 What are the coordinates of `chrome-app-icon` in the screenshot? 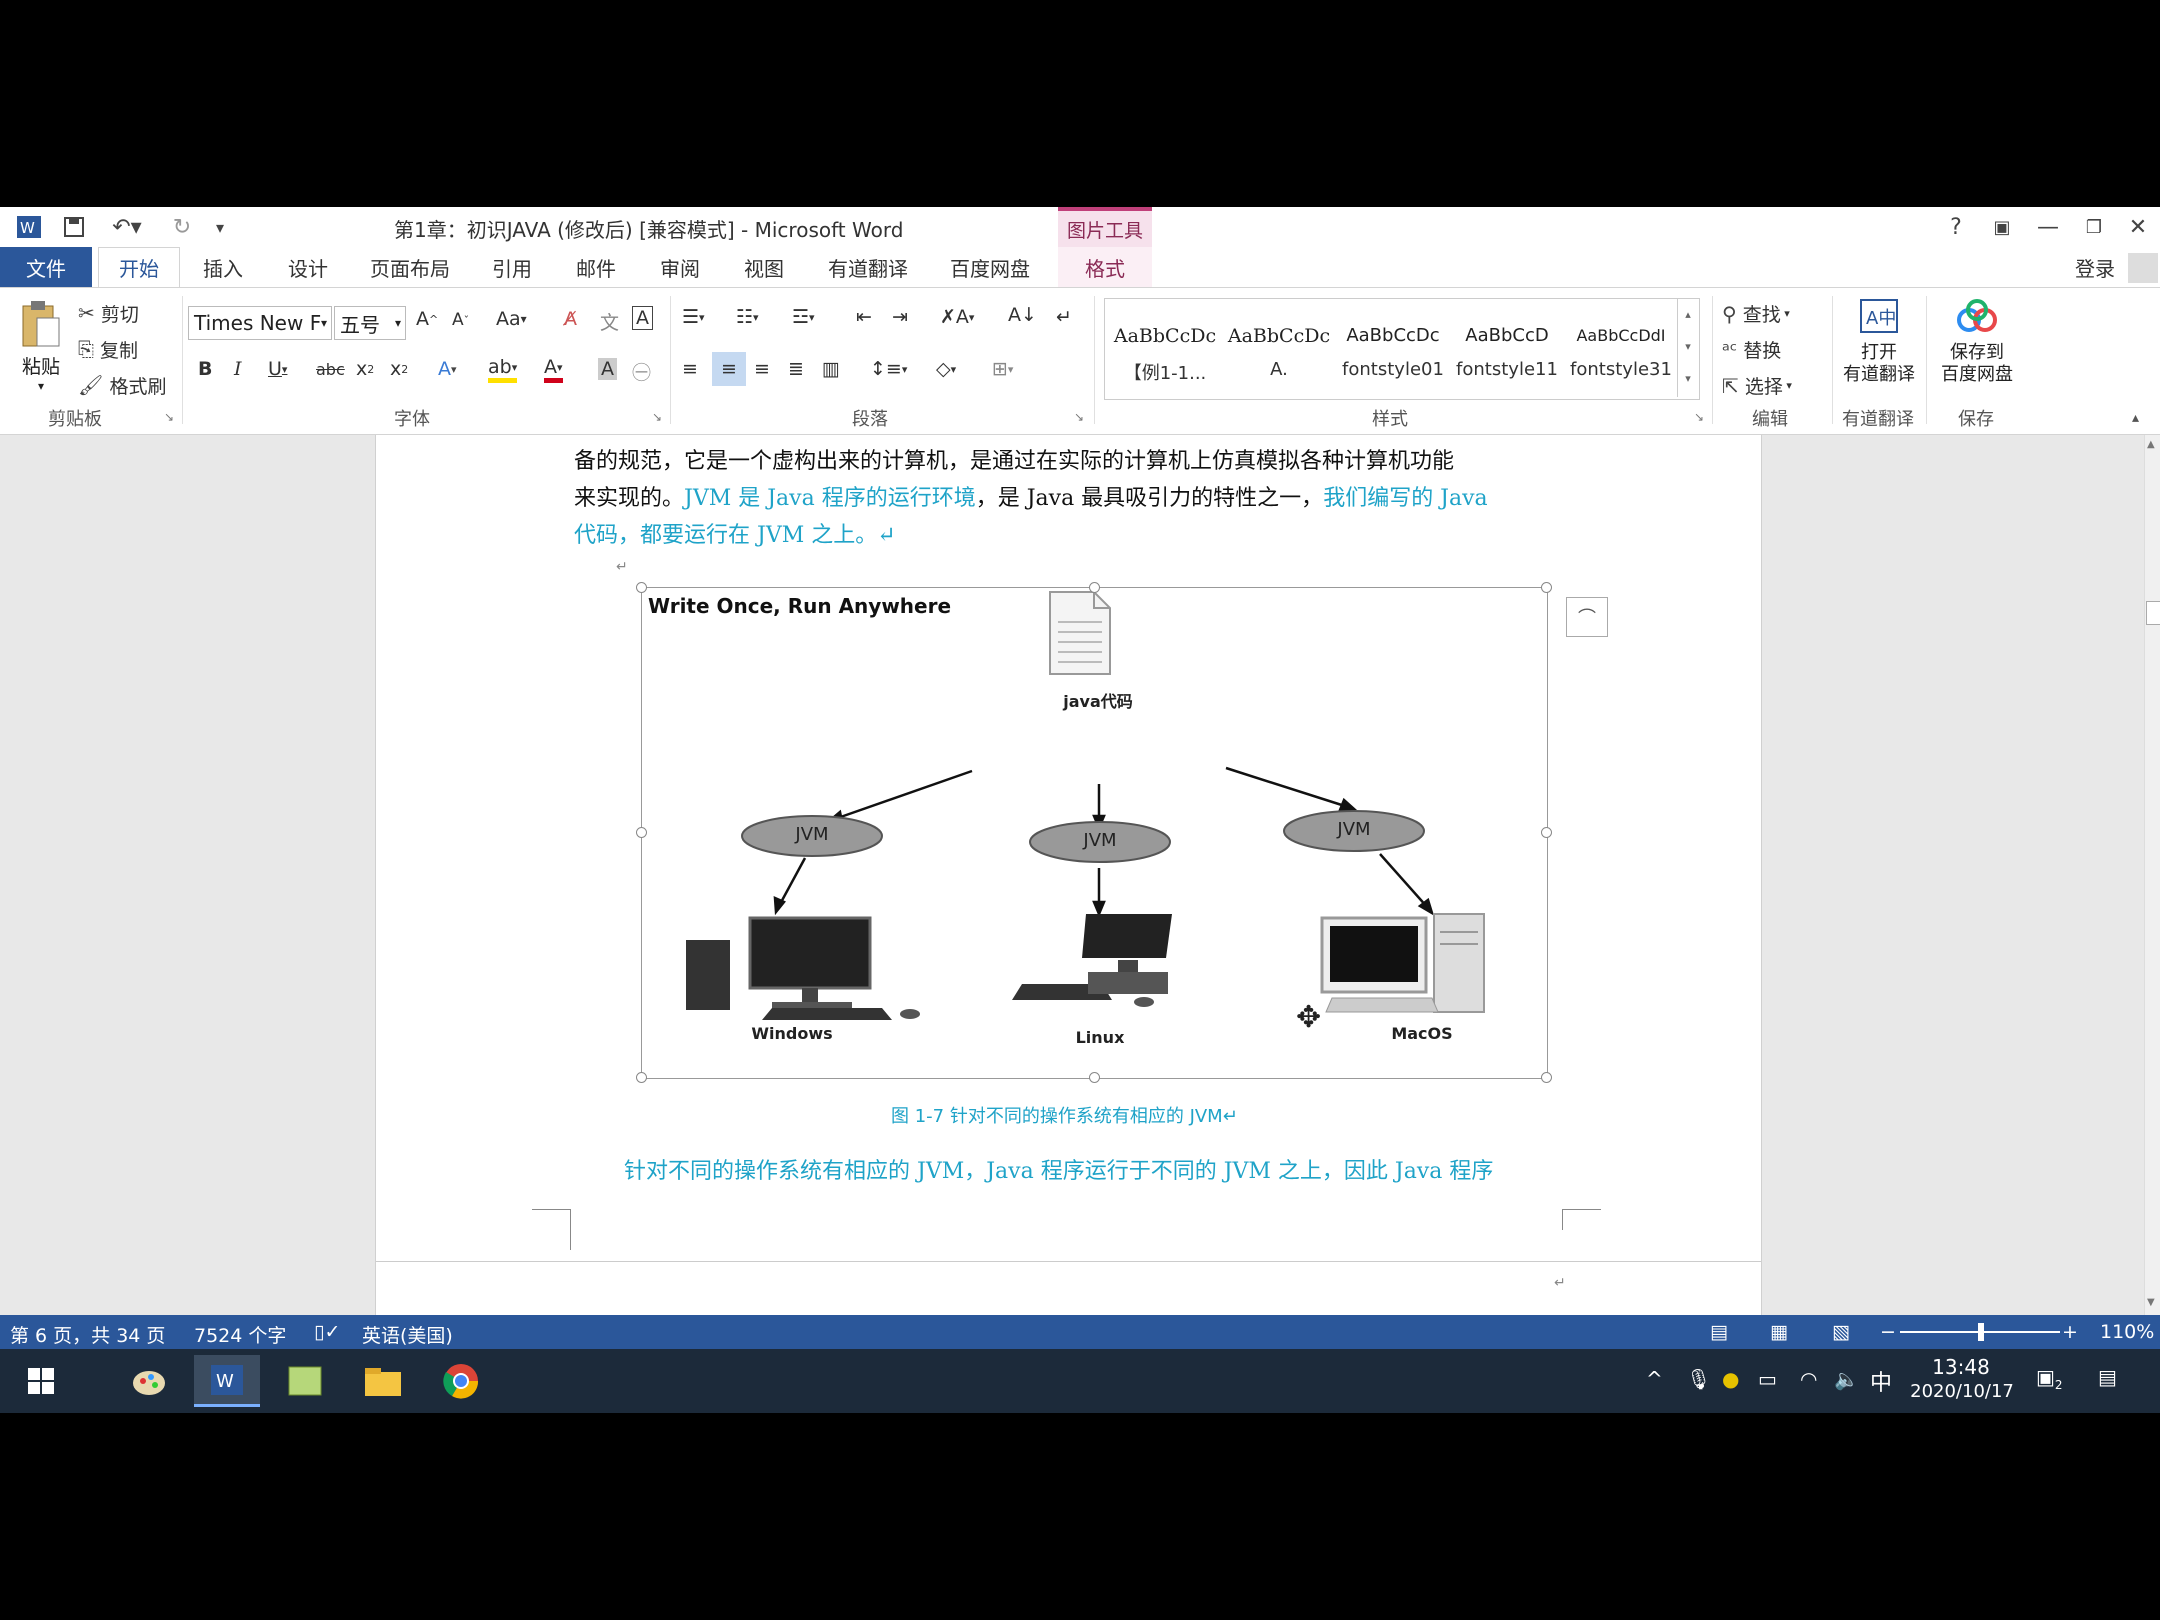 It's located at (461, 1381).